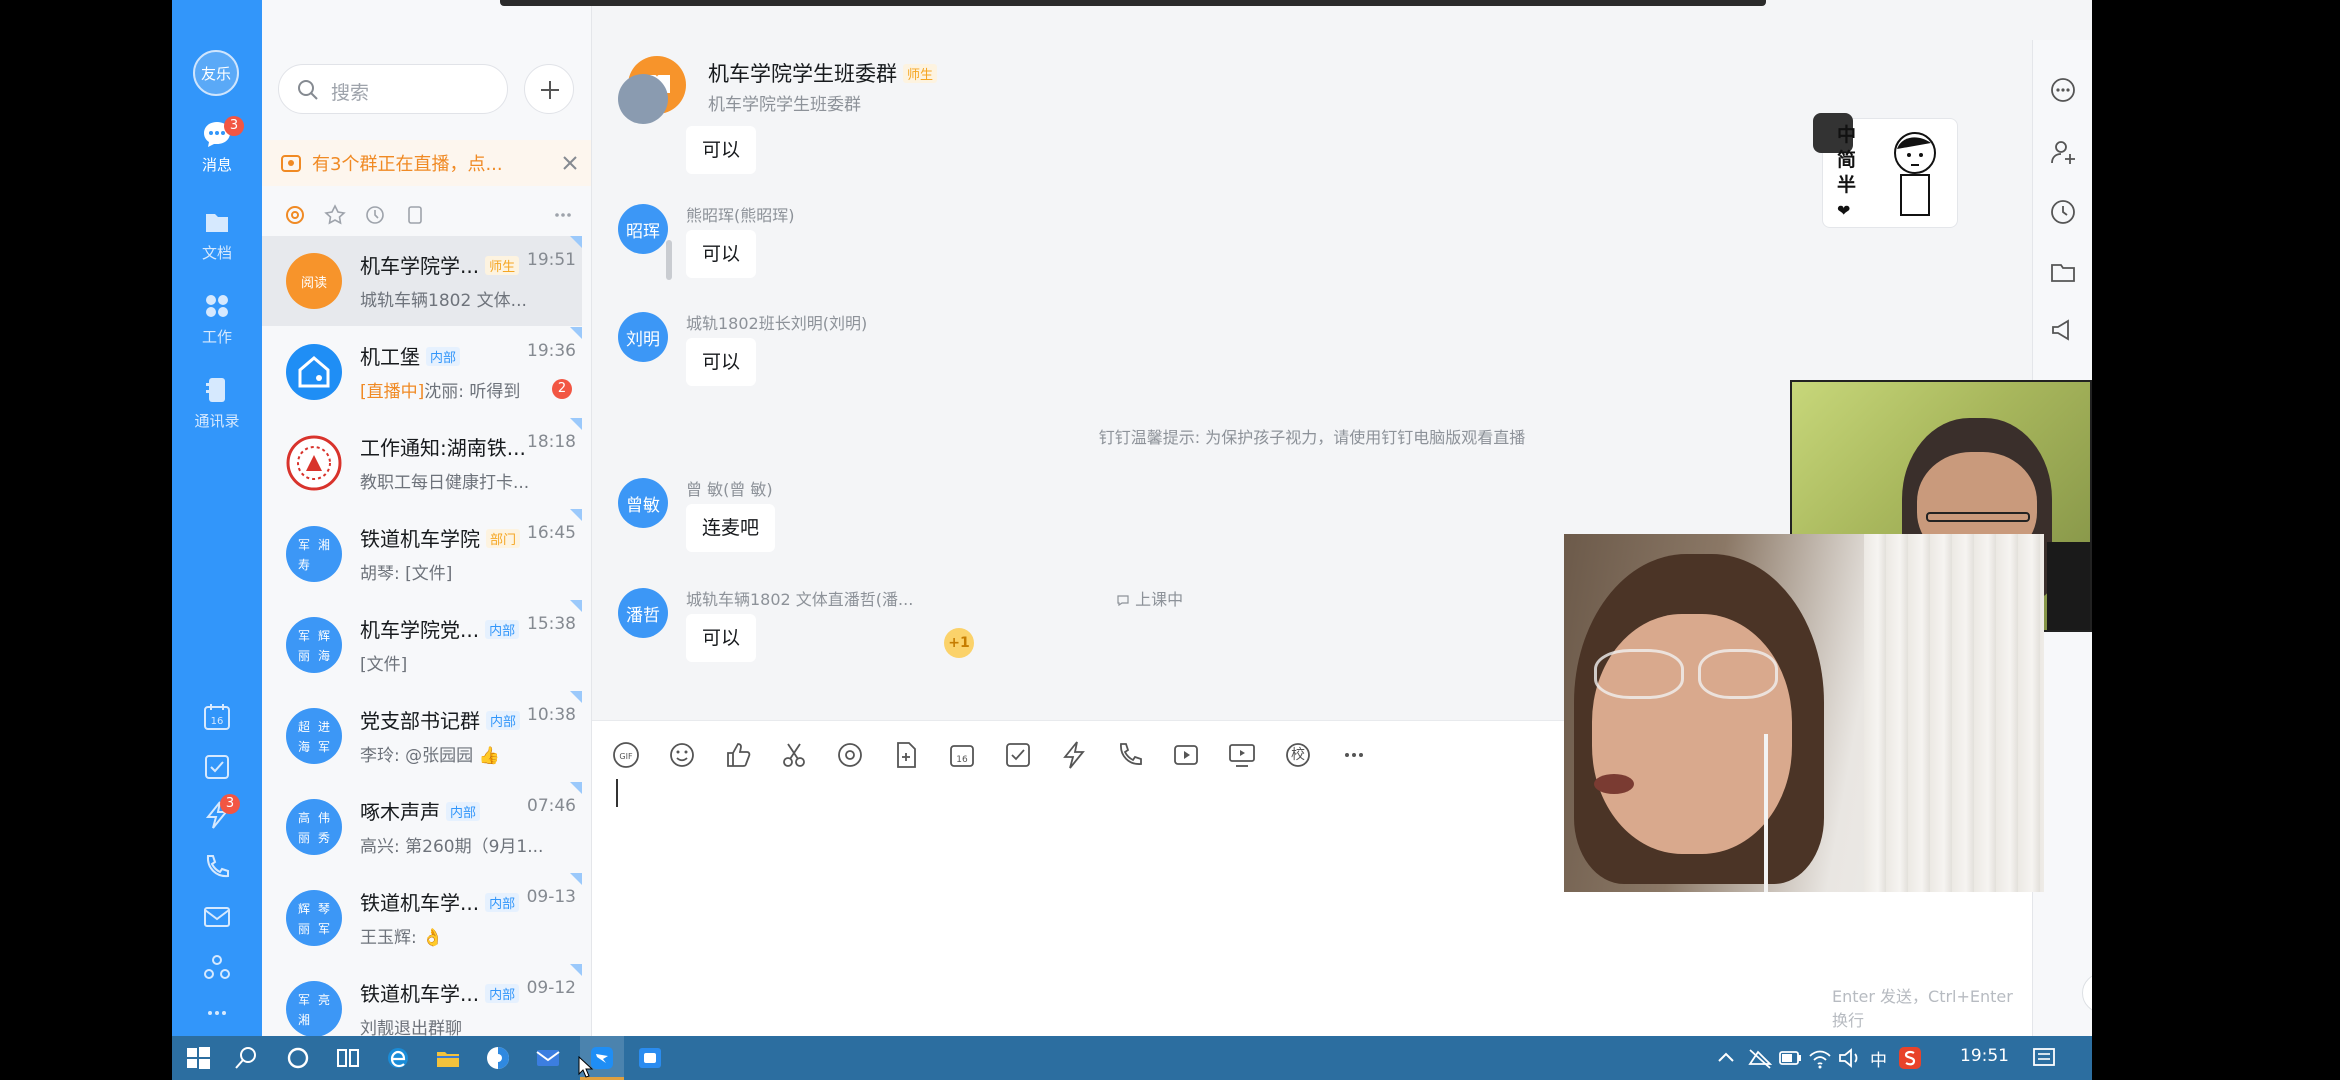 The image size is (2340, 1080). I want to click on scissors-tool, so click(794, 755).